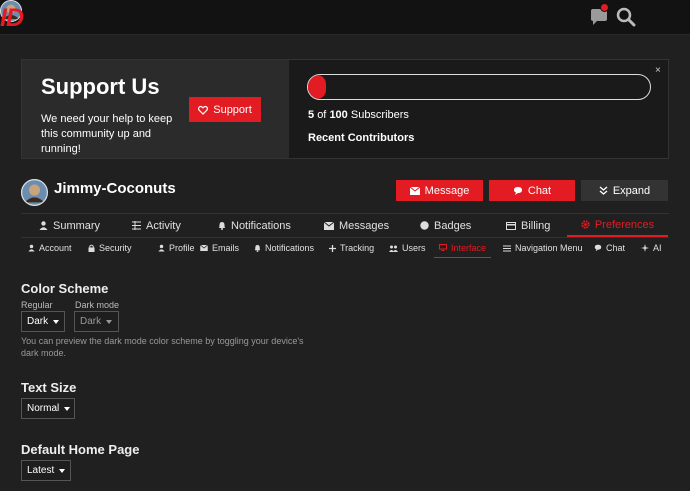  Describe the element at coordinates (536, 225) in the screenshot. I see `tab-label: Billing` at that location.